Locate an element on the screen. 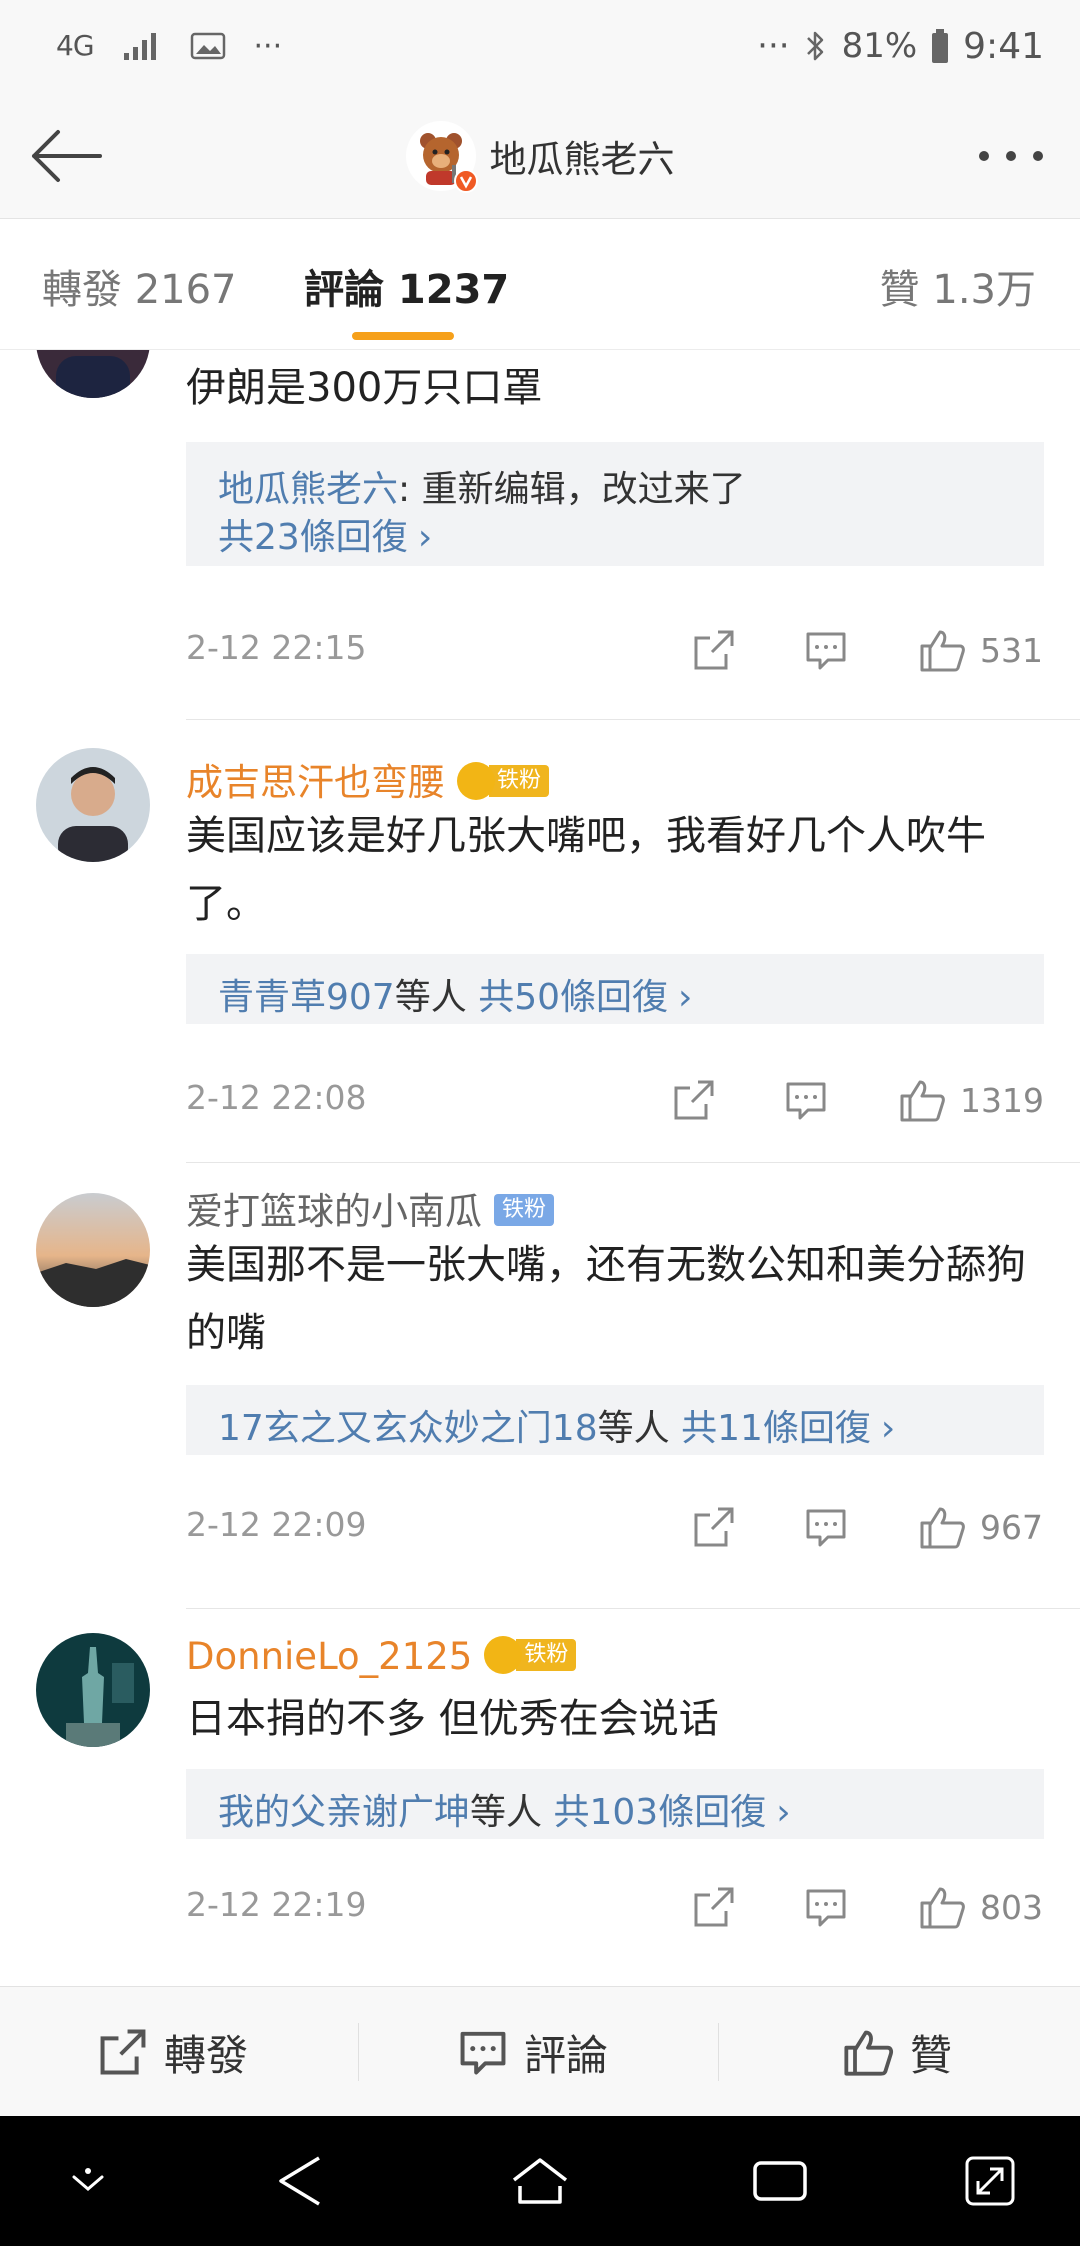  commenter-name: 爱打篮球的小南瓜 铁粉 is located at coordinates (370, 1208).